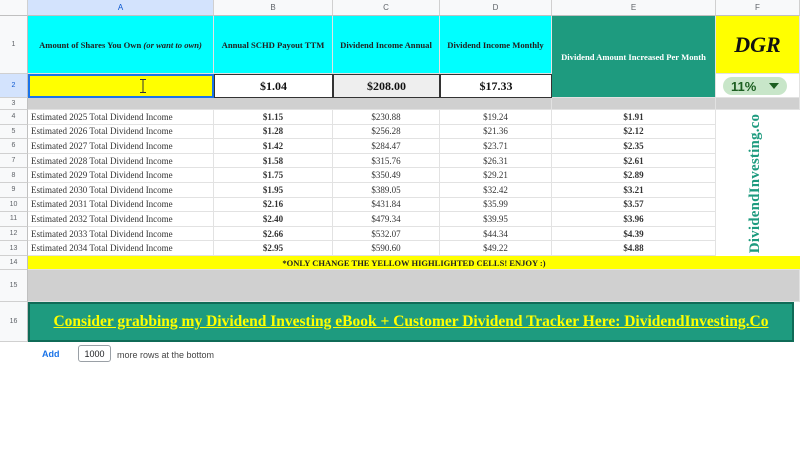 This screenshot has height=450, width=800. I want to click on cell-monthly: $21.36, so click(496, 132).